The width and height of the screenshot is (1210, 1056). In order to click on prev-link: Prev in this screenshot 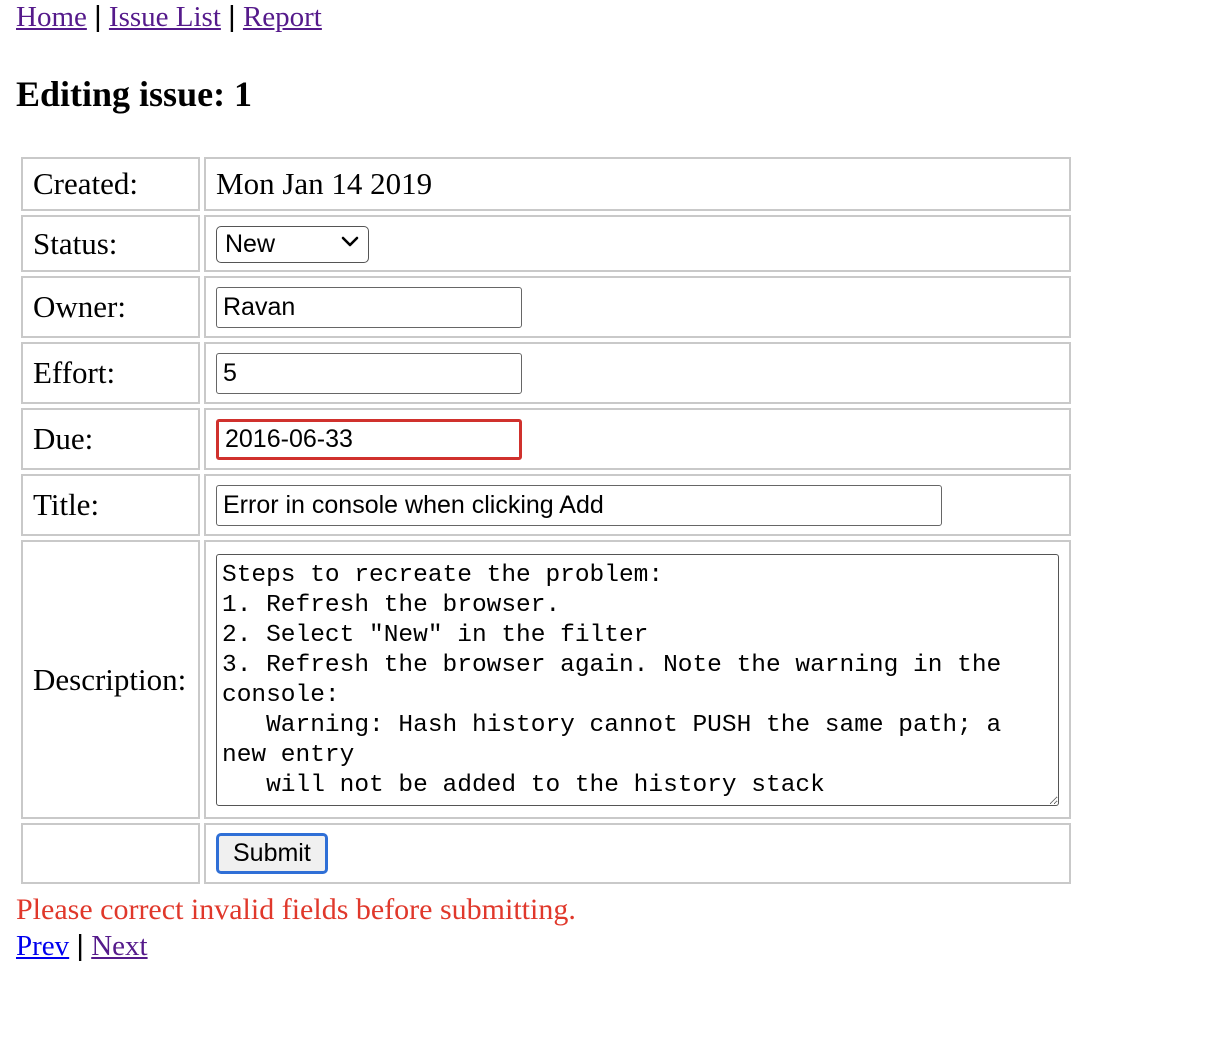, I will do `click(42, 946)`.